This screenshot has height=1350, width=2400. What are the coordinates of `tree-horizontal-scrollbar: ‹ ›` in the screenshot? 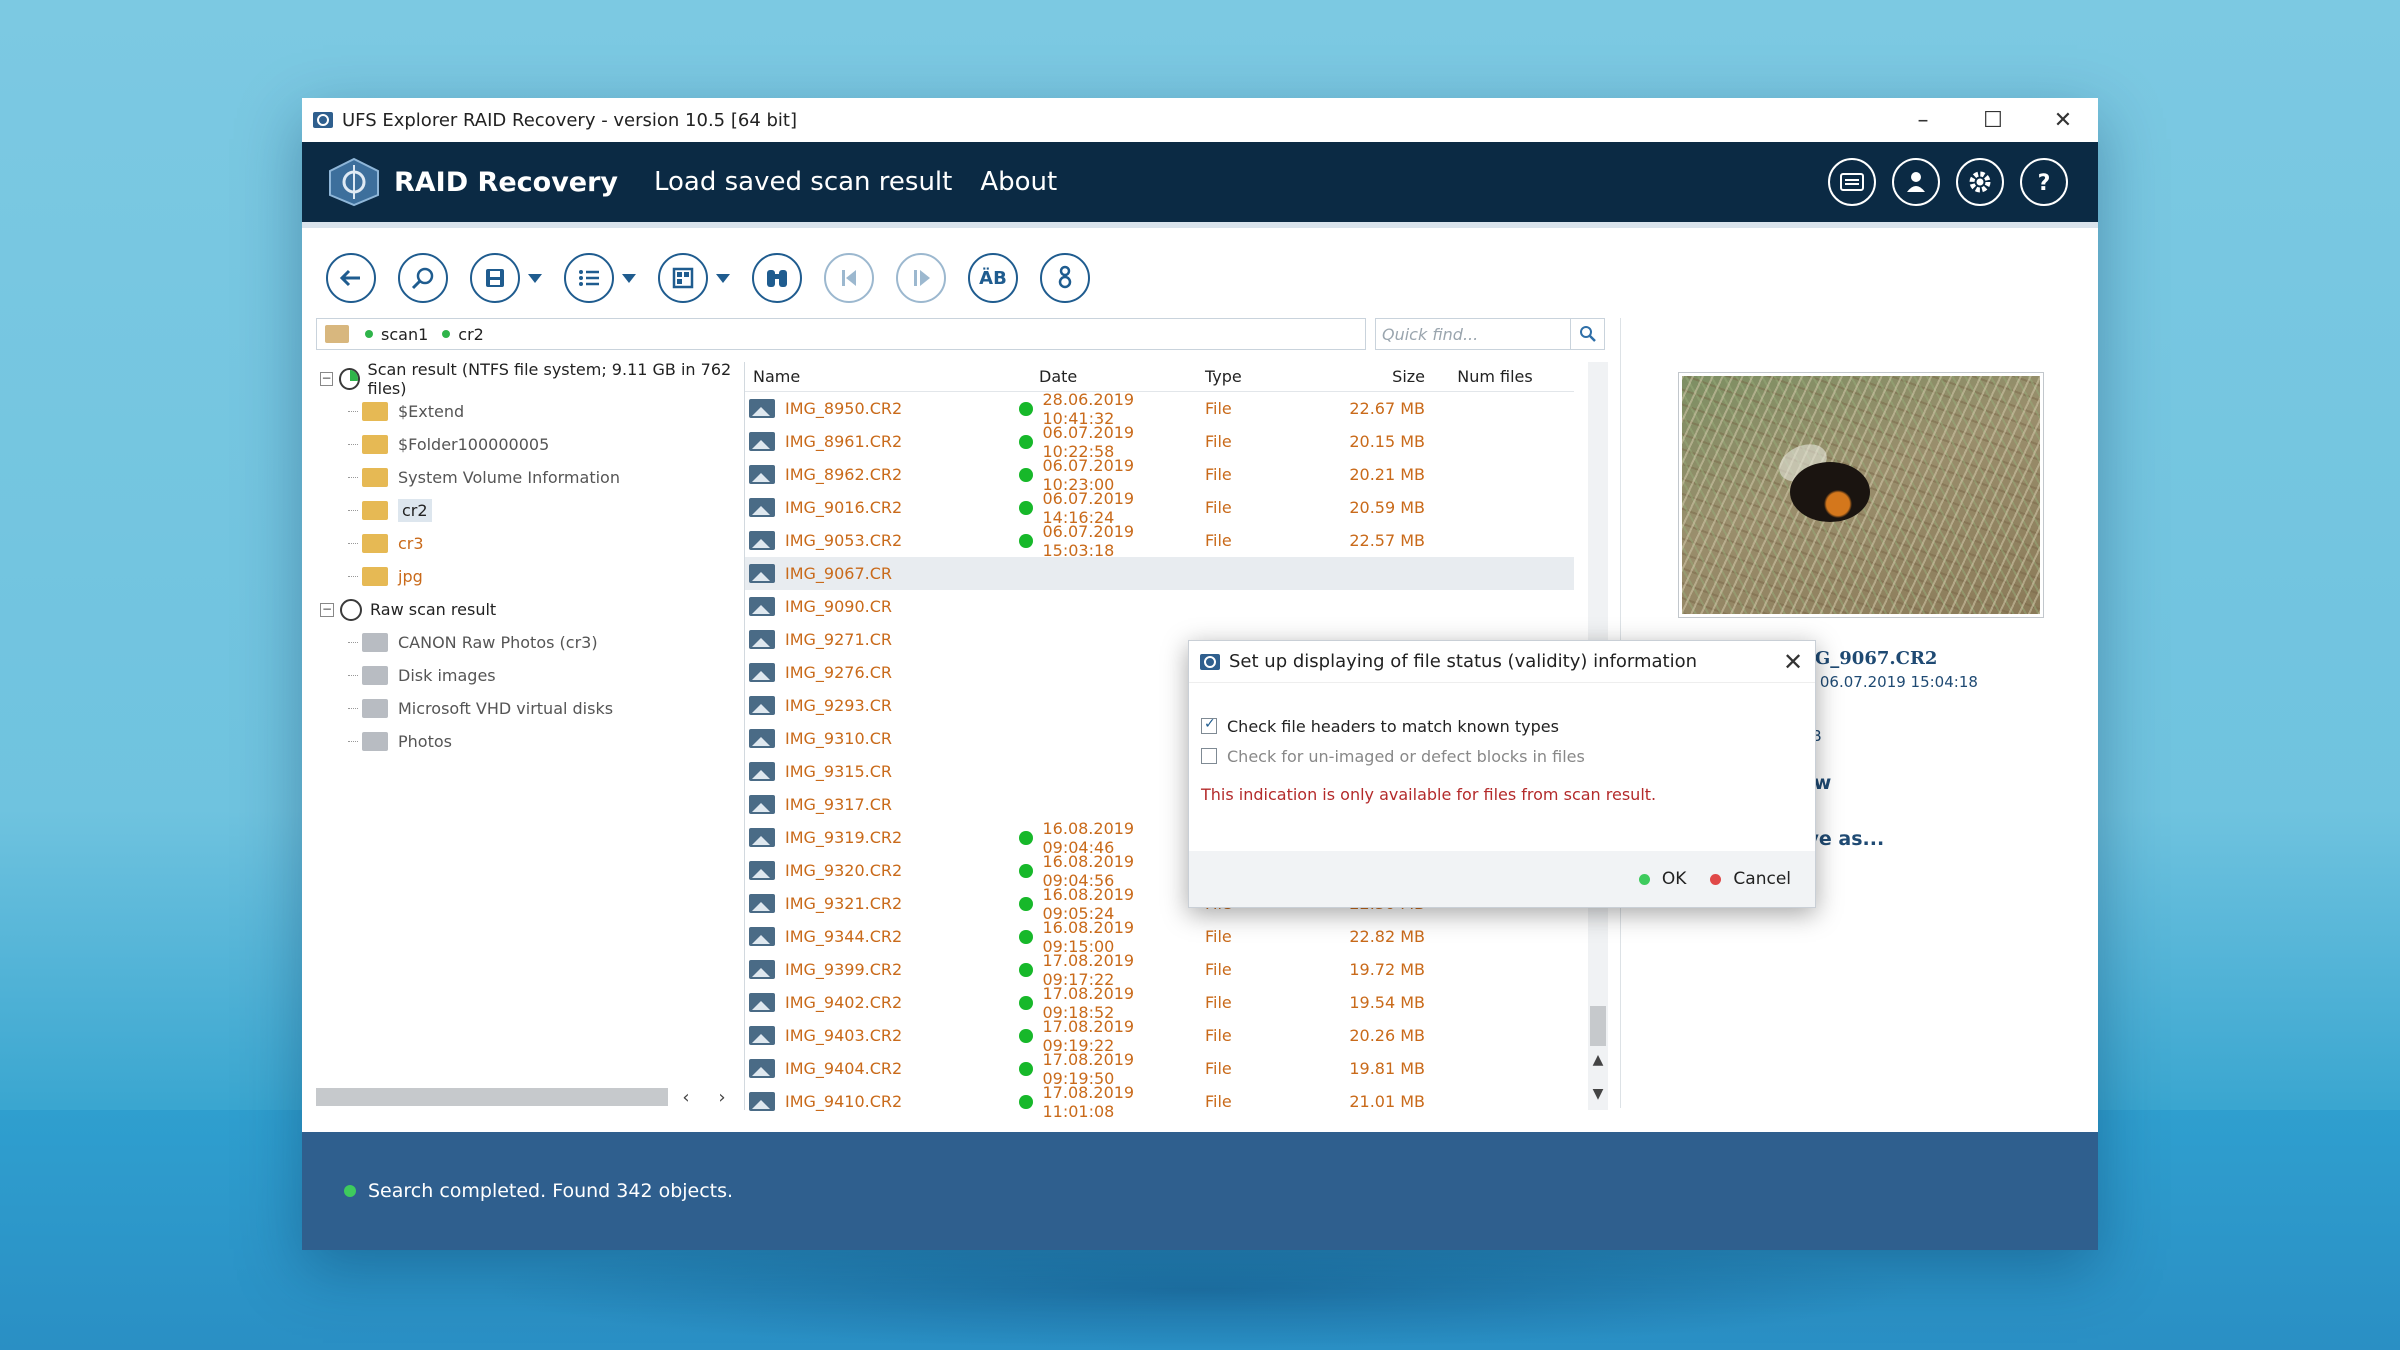 It's located at (529, 1097).